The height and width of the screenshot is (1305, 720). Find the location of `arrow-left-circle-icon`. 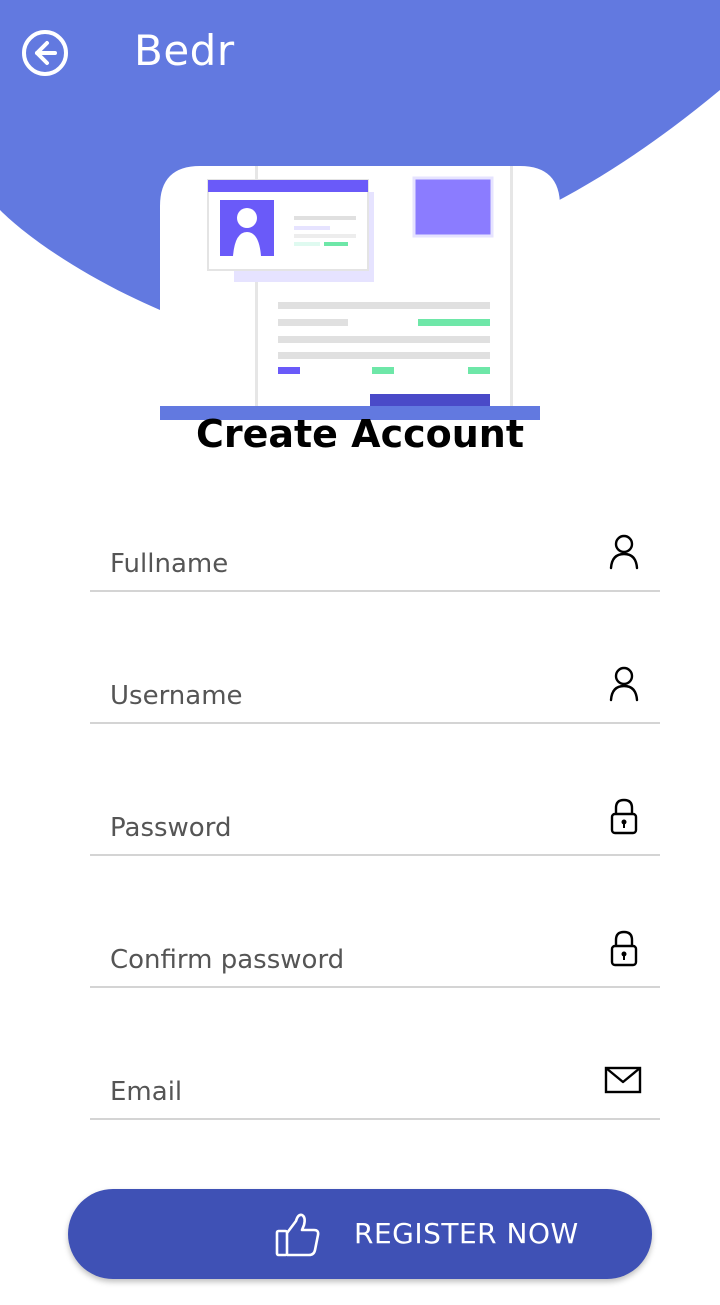

arrow-left-circle-icon is located at coordinates (45, 53).